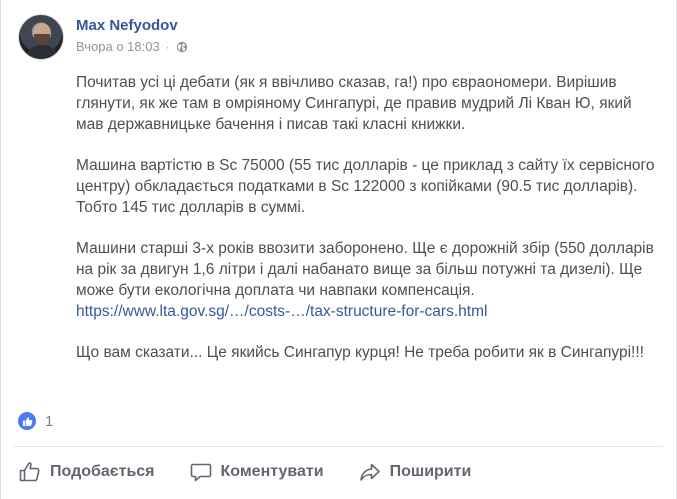 The image size is (677, 499). What do you see at coordinates (118, 46) in the screenshot?
I see `post-timestamp: Вчора о 18:03` at bounding box center [118, 46].